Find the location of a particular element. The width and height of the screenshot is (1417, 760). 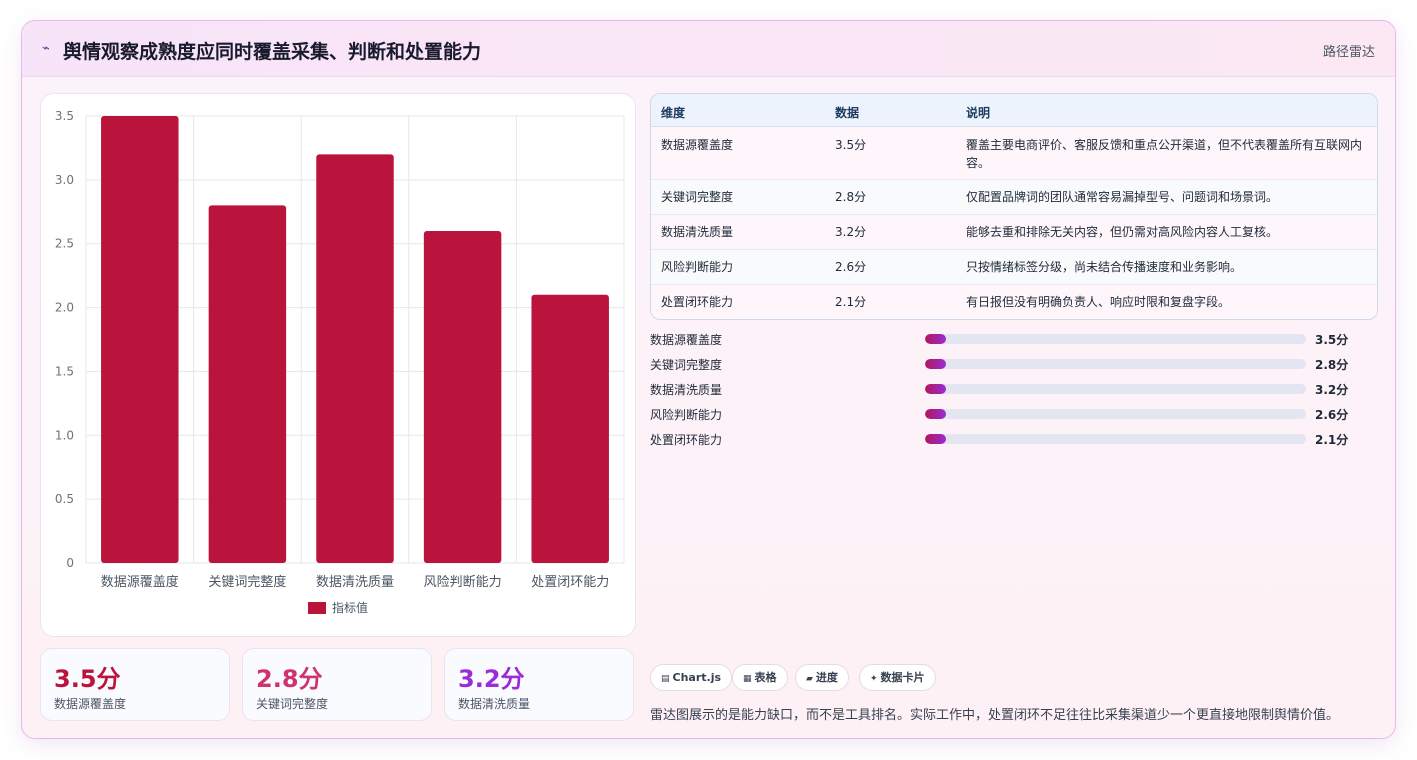

progress-value: 2.8分 is located at coordinates (1332, 365).